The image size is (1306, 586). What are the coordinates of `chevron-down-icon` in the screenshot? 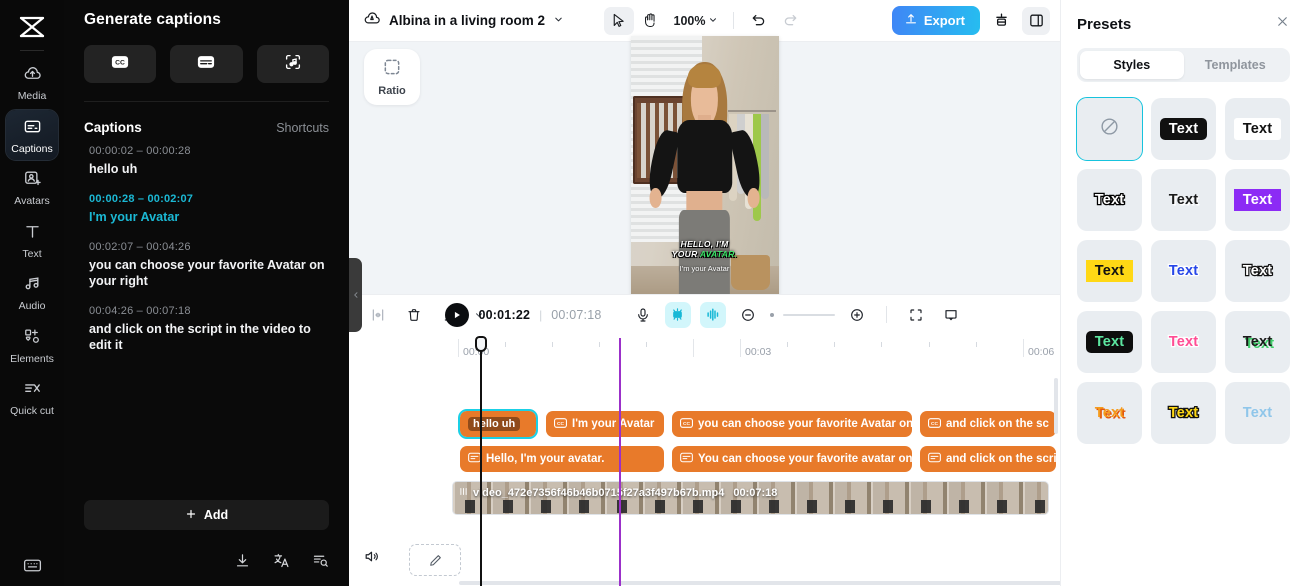 It's located at (713, 21).